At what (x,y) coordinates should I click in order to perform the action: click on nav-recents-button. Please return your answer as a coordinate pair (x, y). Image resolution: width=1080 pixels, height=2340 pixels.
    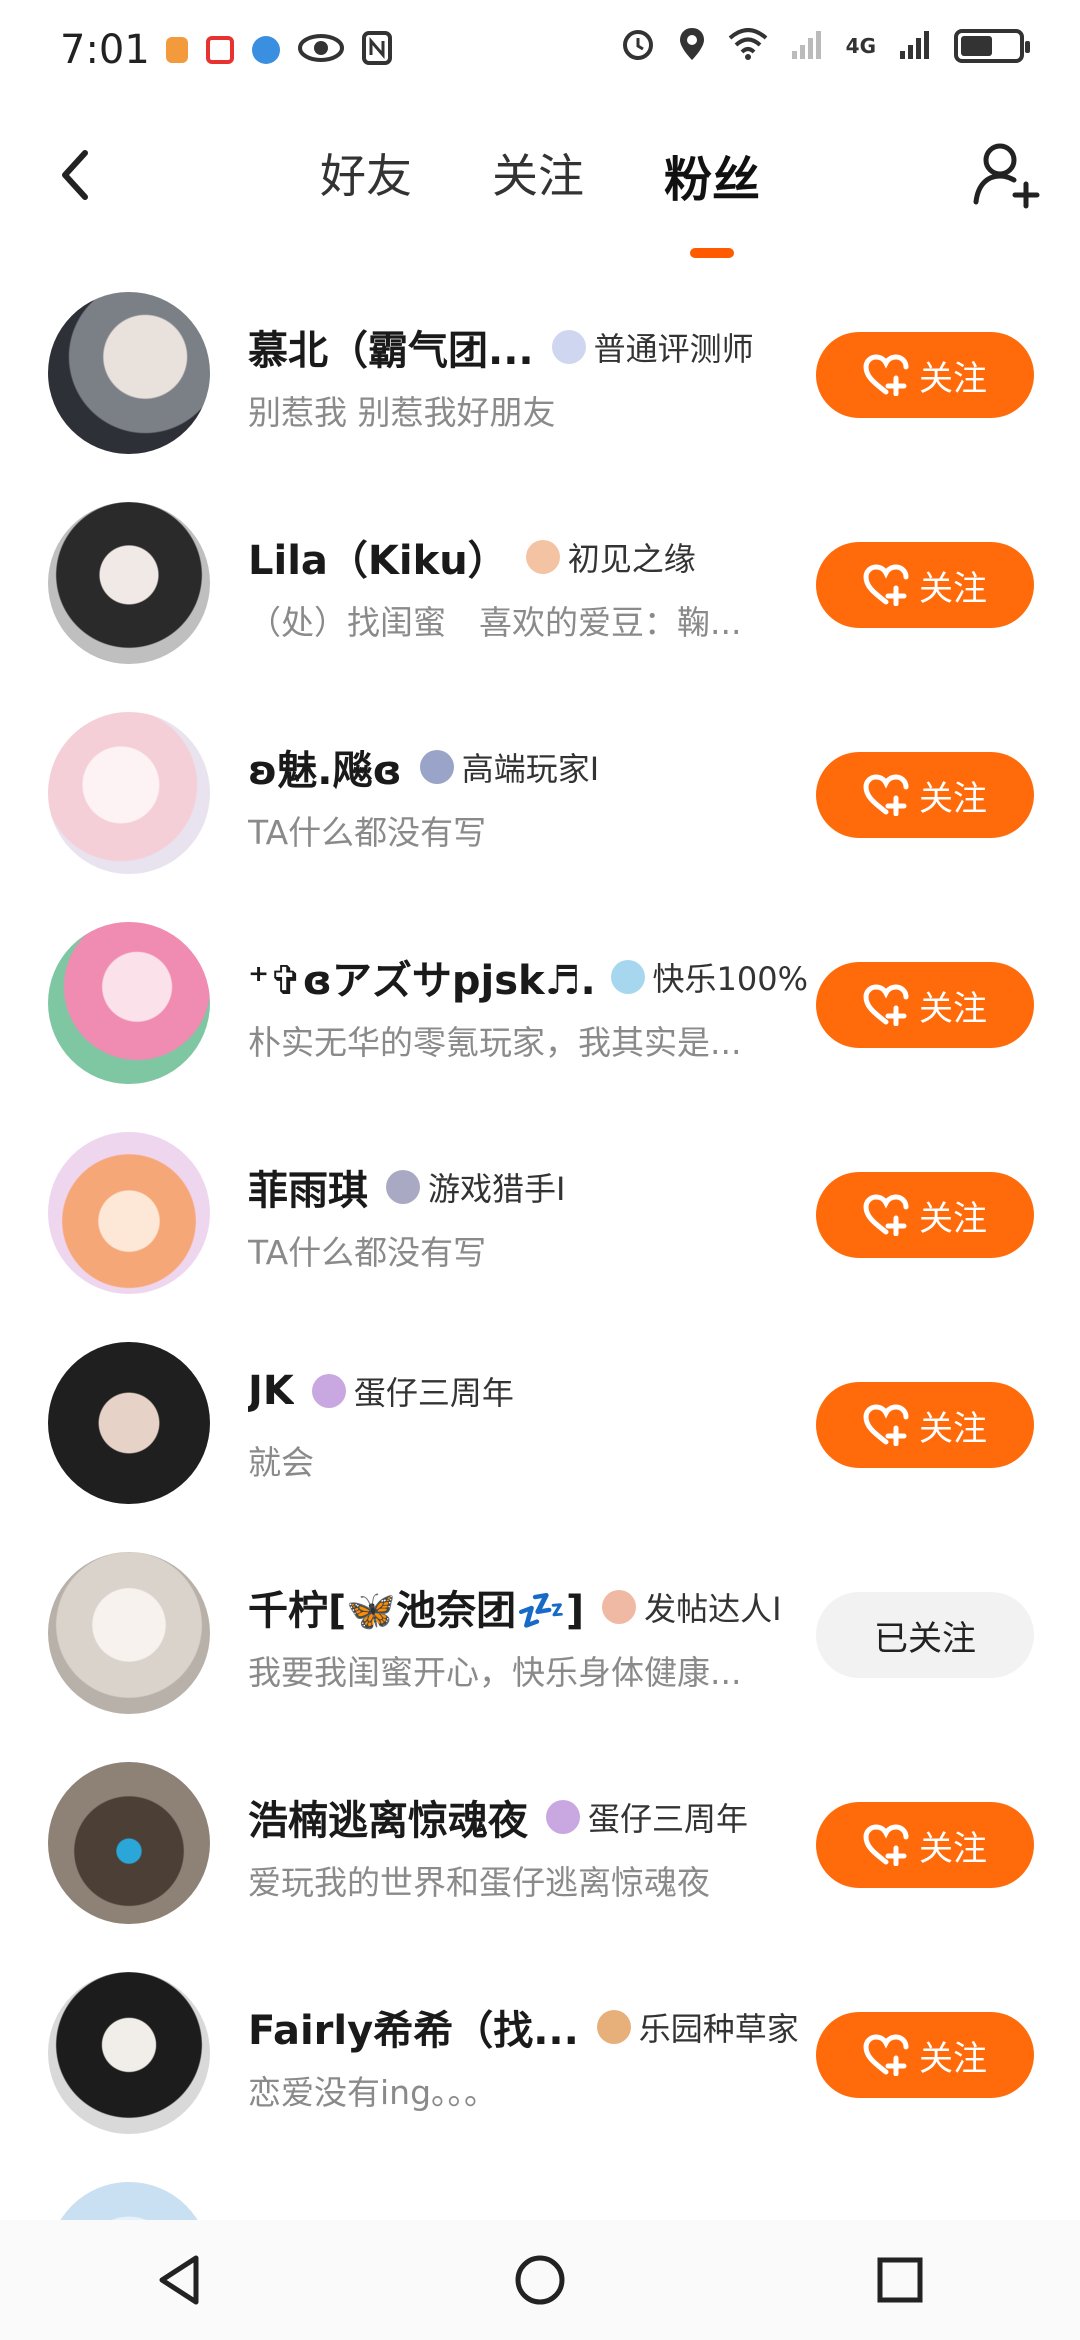
    Looking at the image, I should click on (900, 2280).